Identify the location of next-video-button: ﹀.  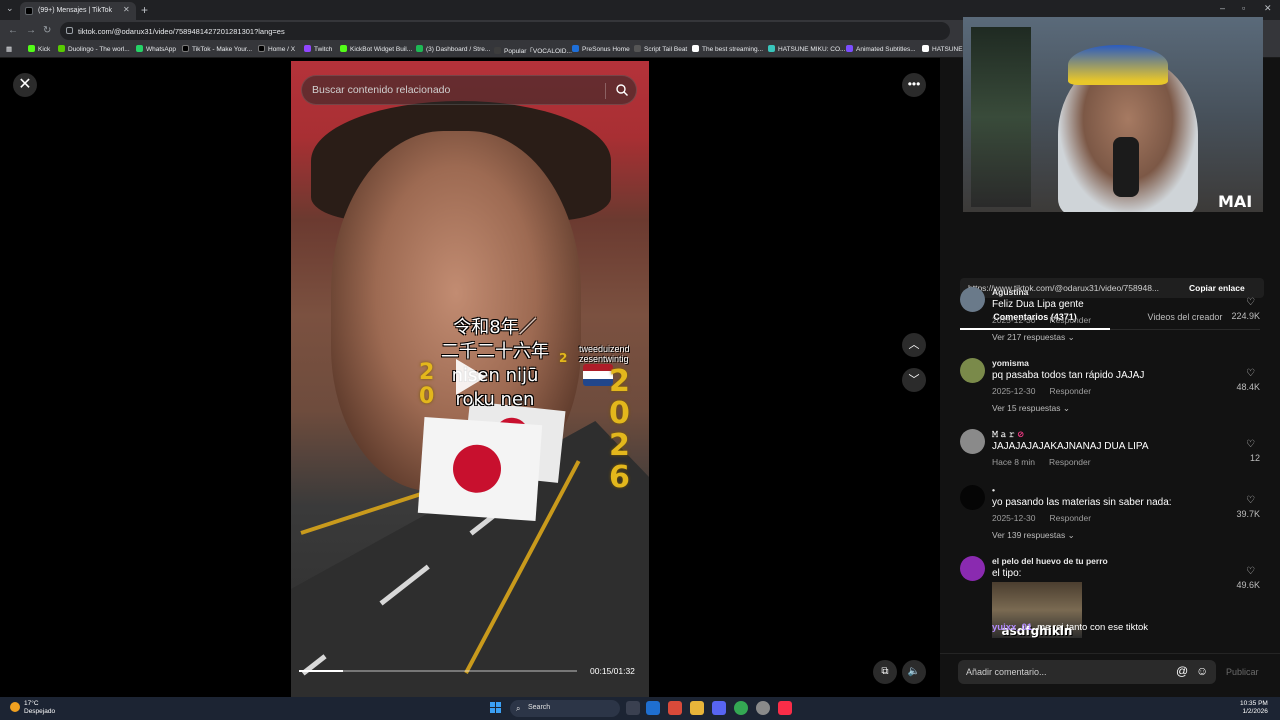
(914, 380).